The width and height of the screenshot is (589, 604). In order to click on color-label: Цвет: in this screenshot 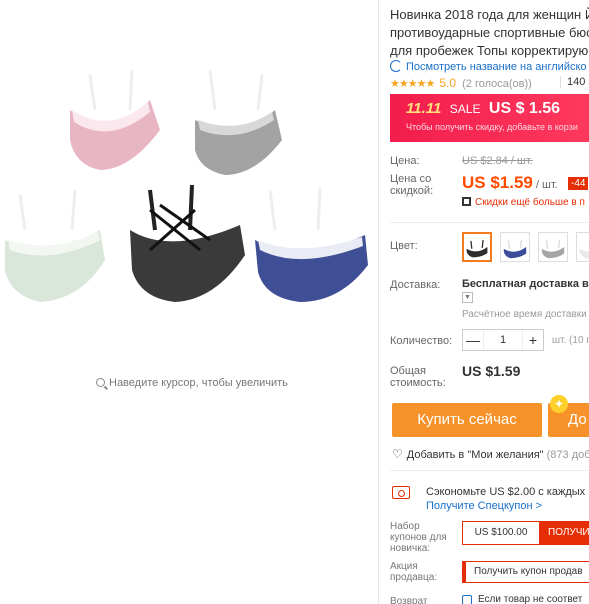, I will do `click(404, 246)`.